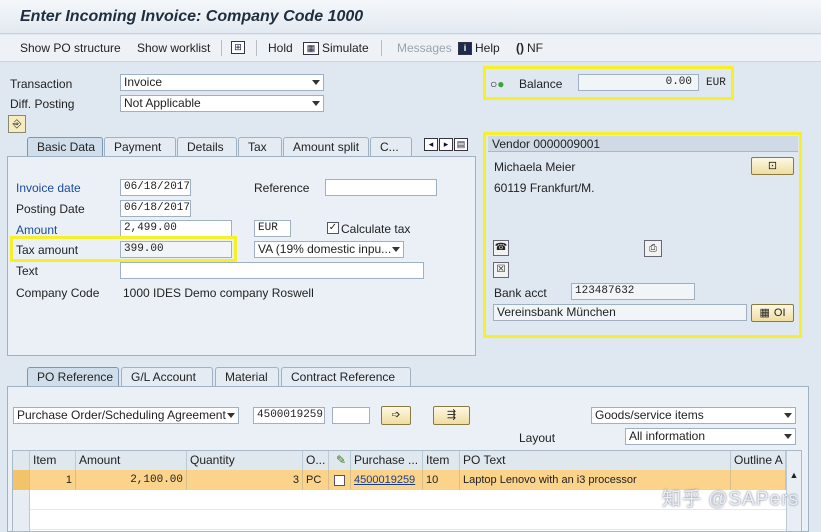 The height and width of the screenshot is (532, 821). Describe the element at coordinates (544, 188) in the screenshot. I see `vendor-city: 60119 Frankfurt/M.` at that location.